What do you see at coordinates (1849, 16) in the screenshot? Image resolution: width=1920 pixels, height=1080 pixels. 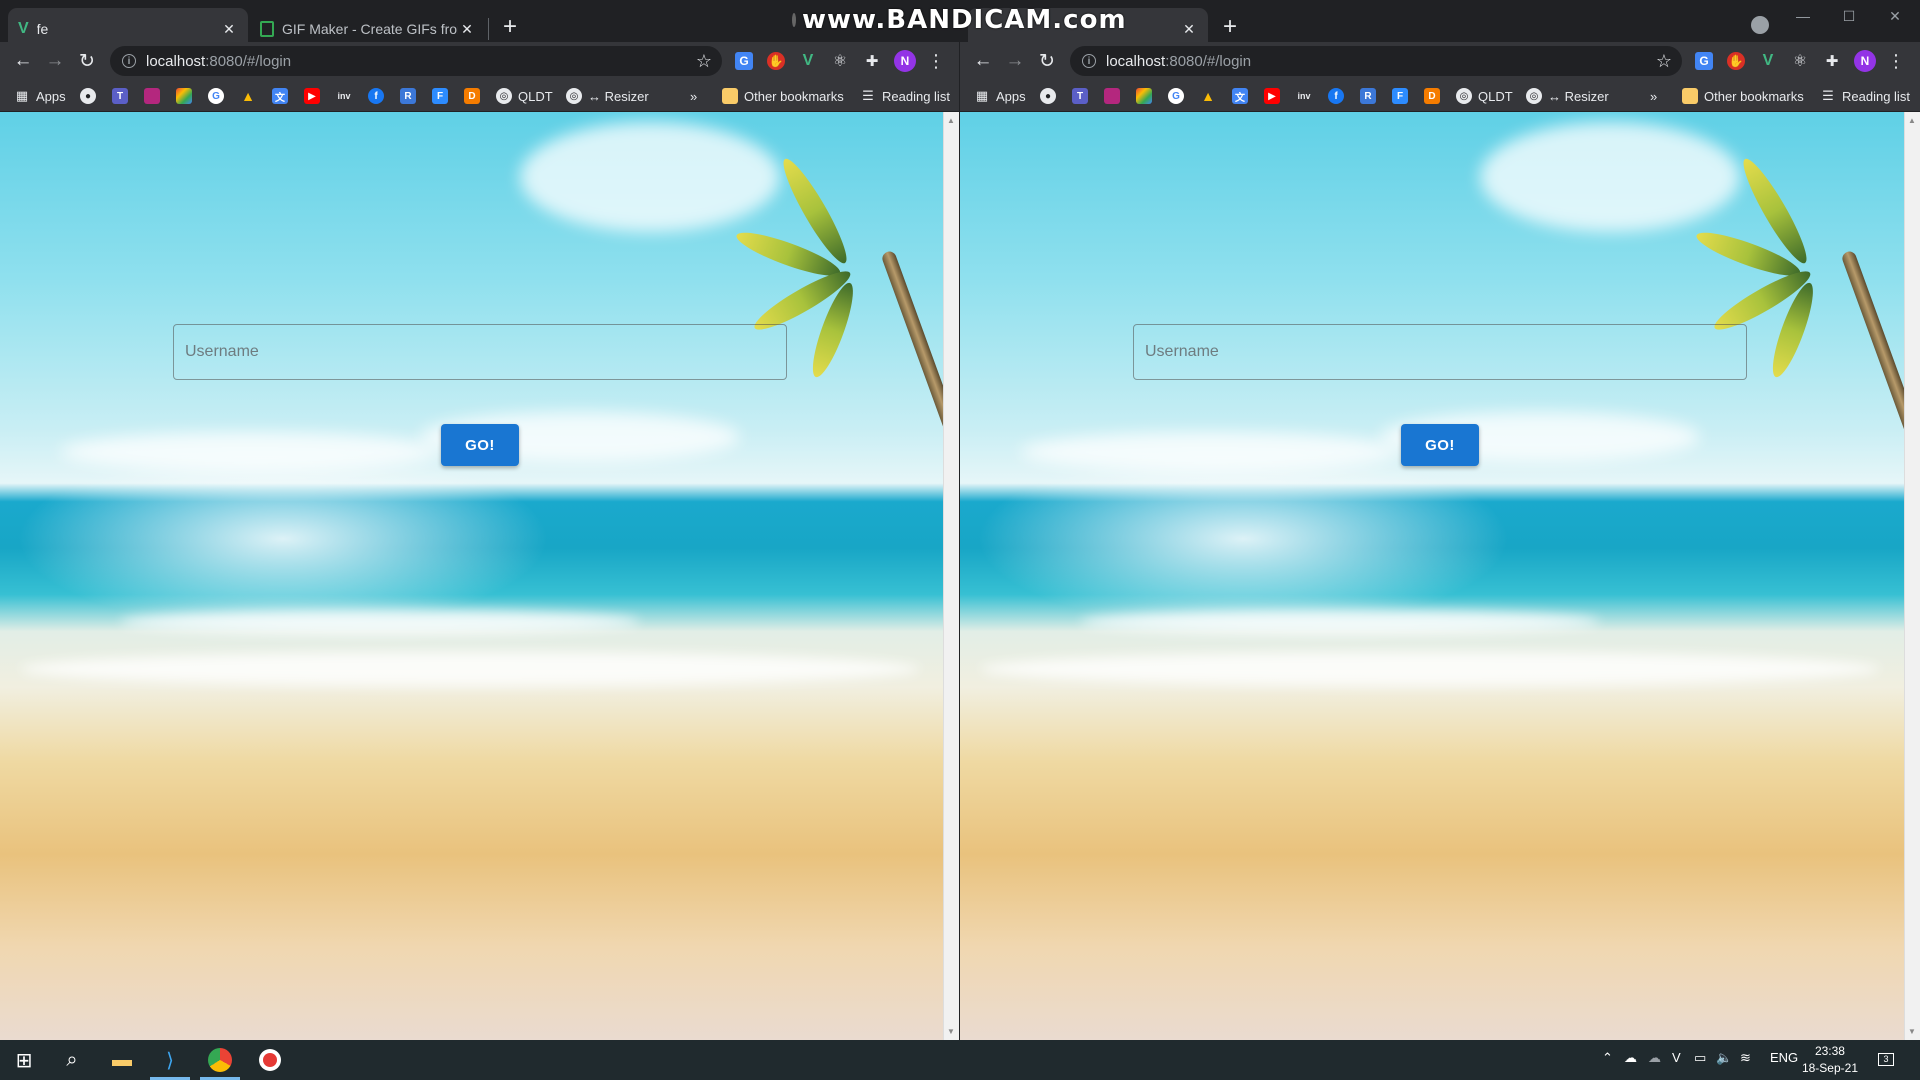 I see `maximize-icon: ☐` at bounding box center [1849, 16].